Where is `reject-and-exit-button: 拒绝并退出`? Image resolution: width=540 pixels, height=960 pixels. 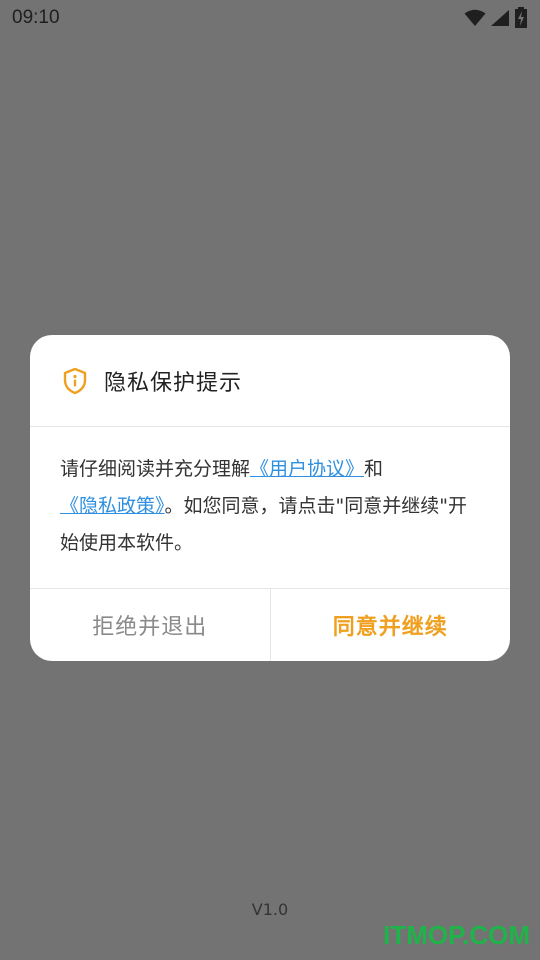 reject-and-exit-button: 拒绝并退出 is located at coordinates (150, 625).